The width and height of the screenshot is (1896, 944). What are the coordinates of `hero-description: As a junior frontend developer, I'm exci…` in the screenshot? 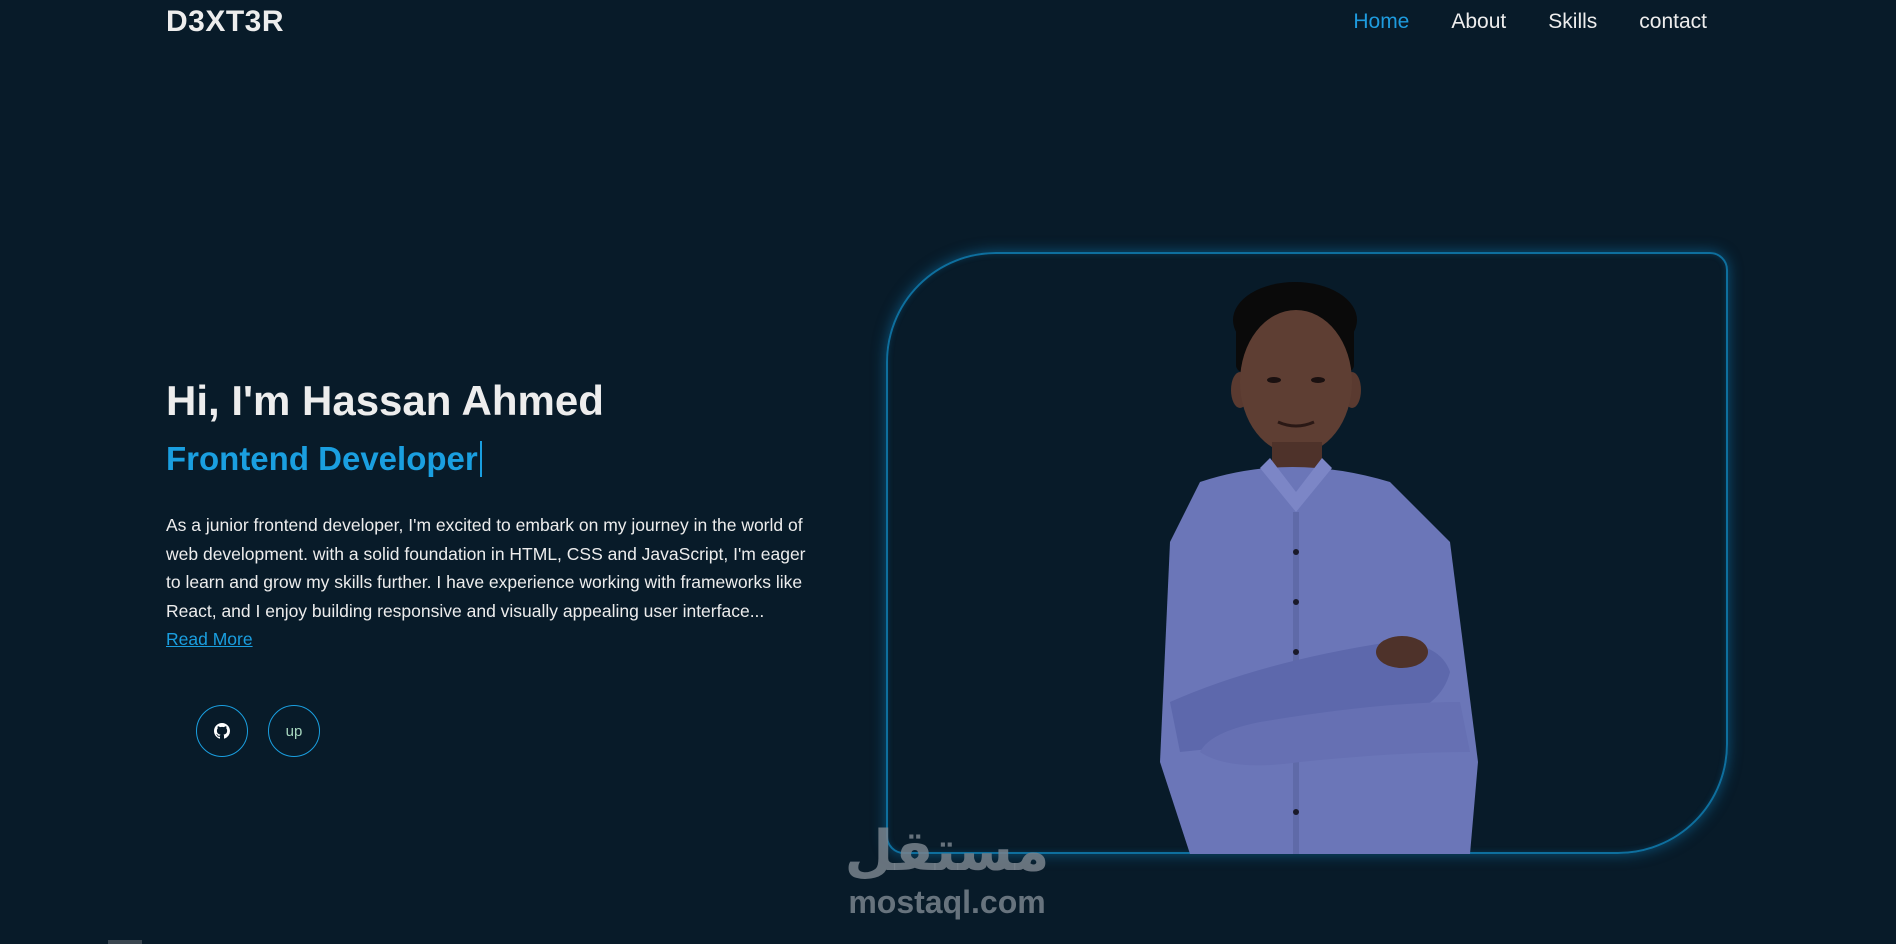 It's located at (486, 582).